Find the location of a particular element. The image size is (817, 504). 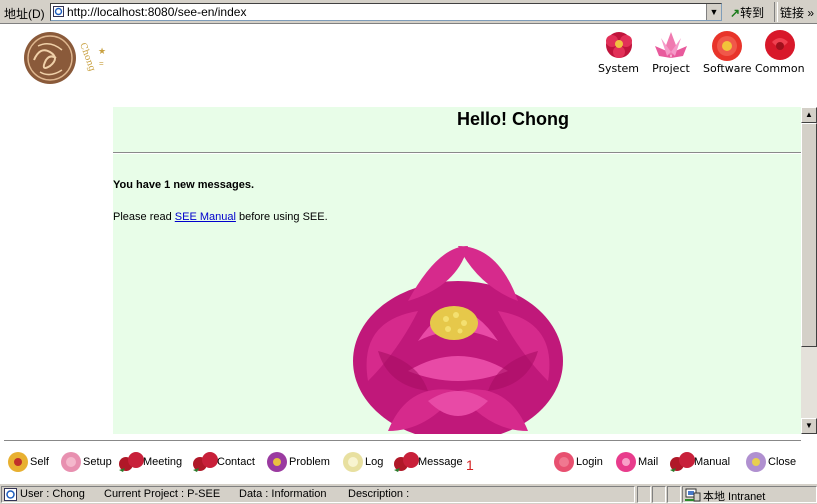

bottom-nav-contact: Contact is located at coordinates (223, 462).